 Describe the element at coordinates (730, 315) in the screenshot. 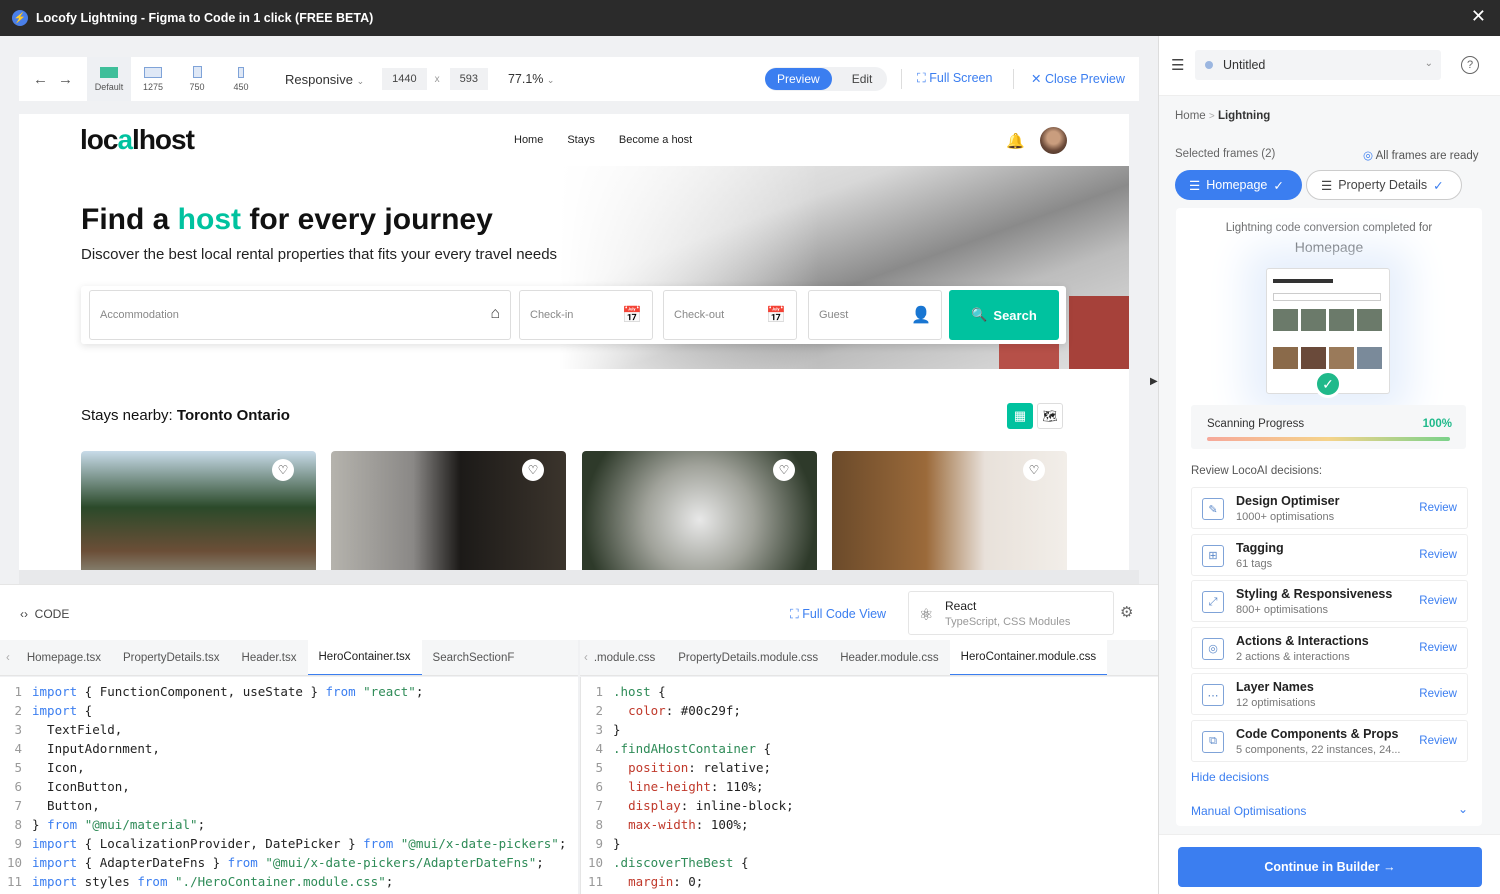

I see `checkout-input: Check-out 📅` at that location.